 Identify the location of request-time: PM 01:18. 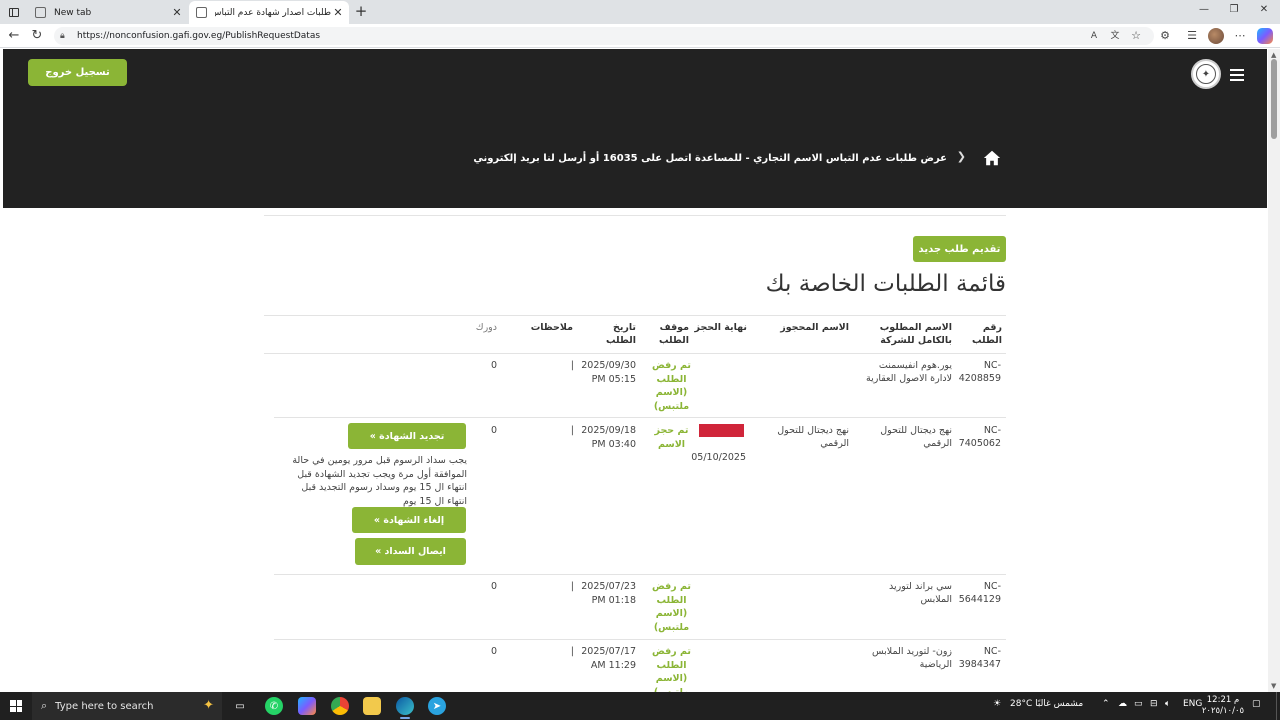
(613, 600).